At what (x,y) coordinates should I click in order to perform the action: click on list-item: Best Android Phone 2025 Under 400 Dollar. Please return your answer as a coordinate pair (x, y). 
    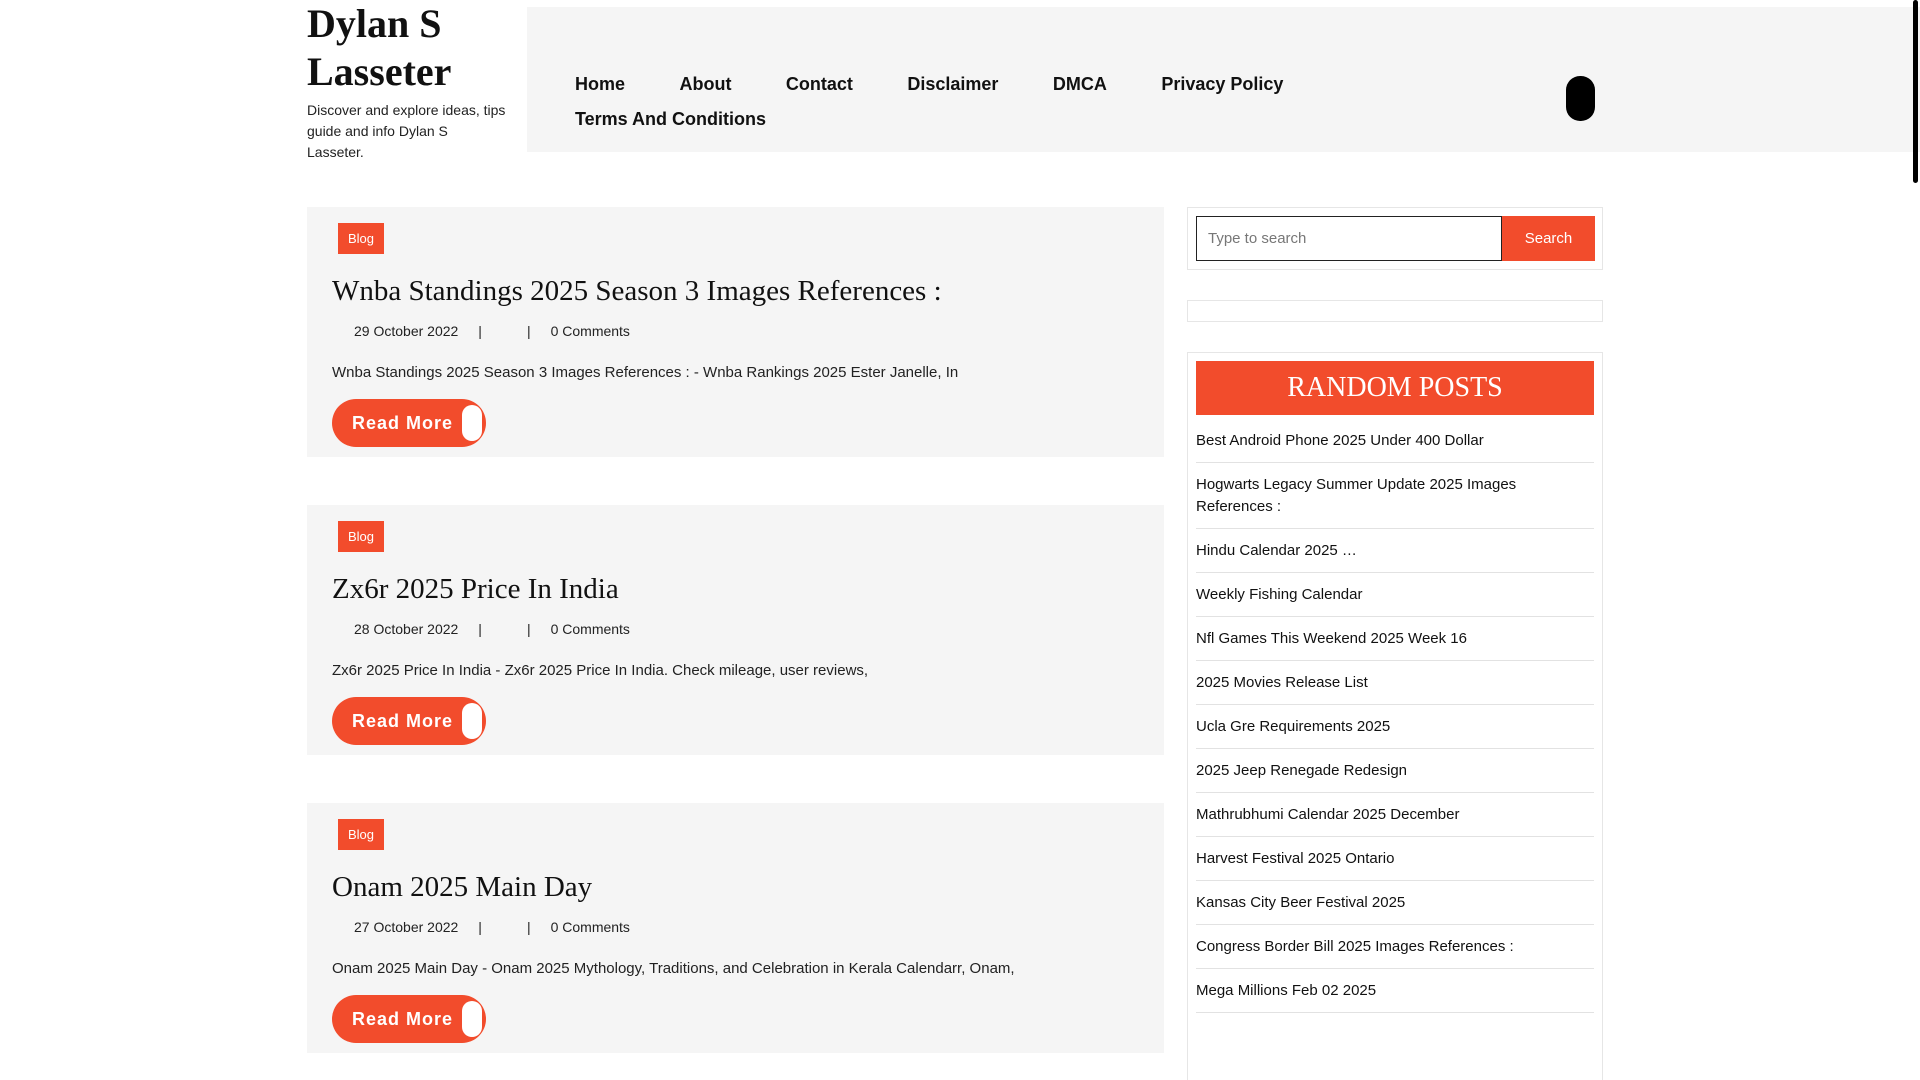
    Looking at the image, I should click on (1395, 441).